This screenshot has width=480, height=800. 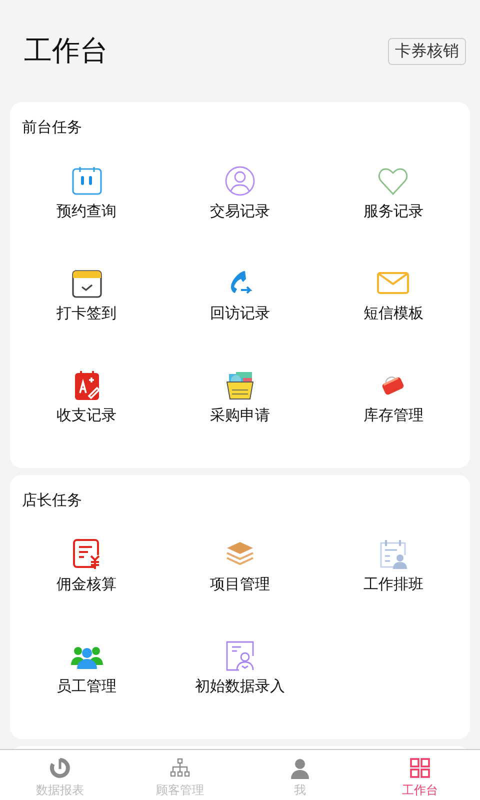 I want to click on menu-item: 初始数据录入, so click(x=240, y=680).